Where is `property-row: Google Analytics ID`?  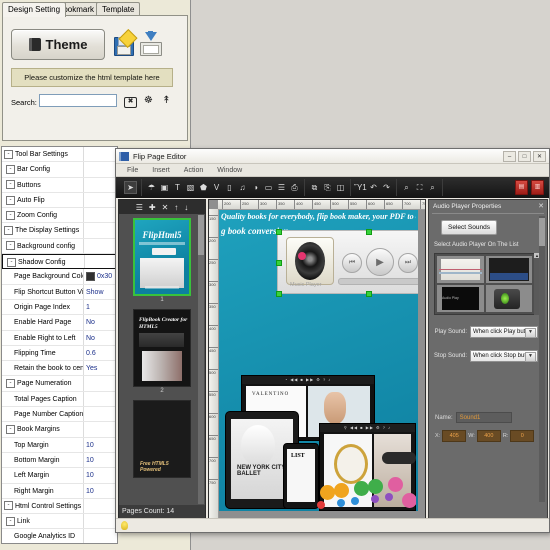 property-row: Google Analytics ID is located at coordinates (59, 536).